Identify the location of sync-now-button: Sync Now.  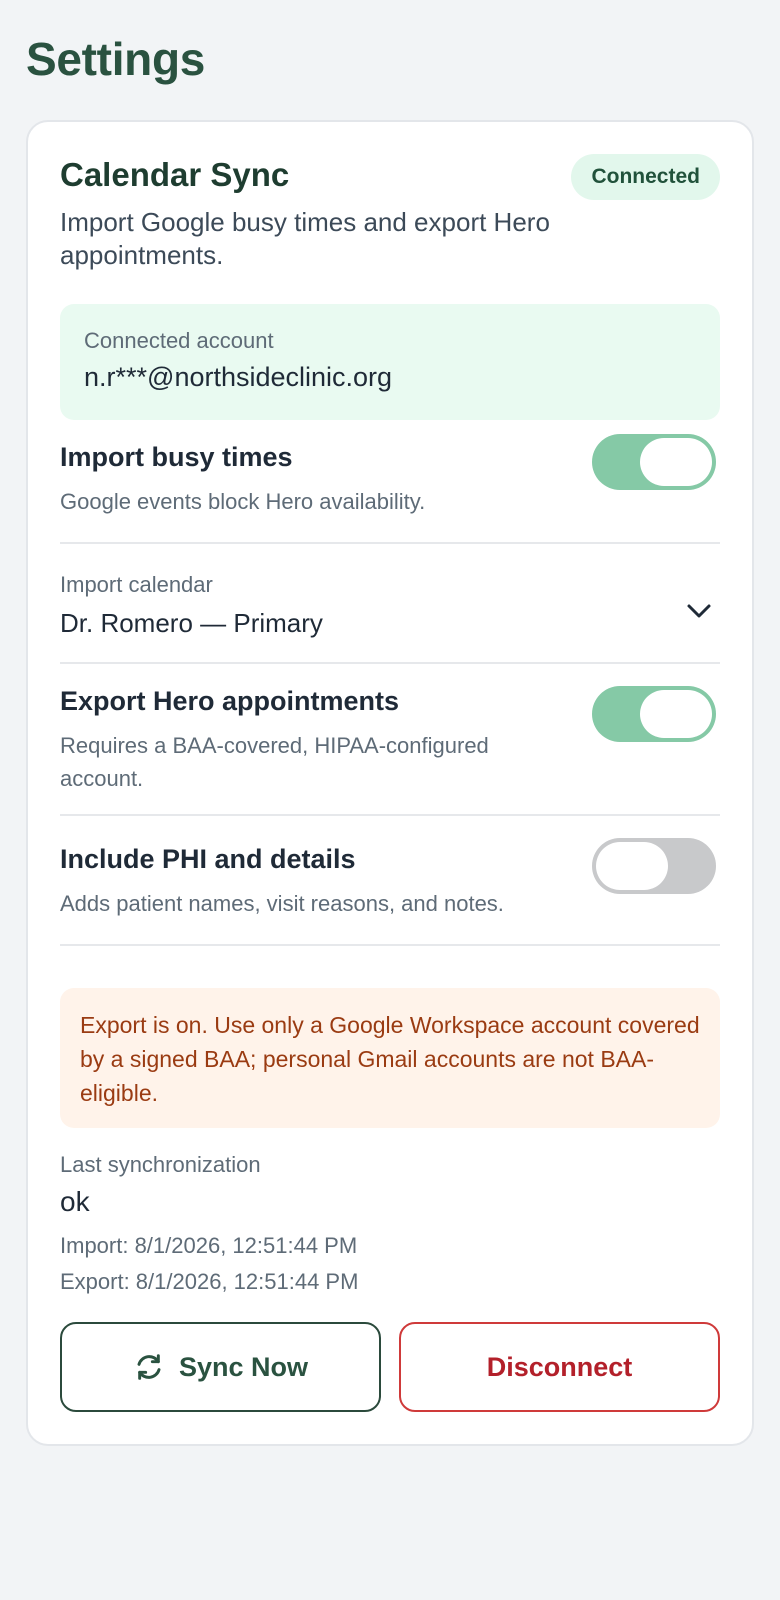
(220, 1367).